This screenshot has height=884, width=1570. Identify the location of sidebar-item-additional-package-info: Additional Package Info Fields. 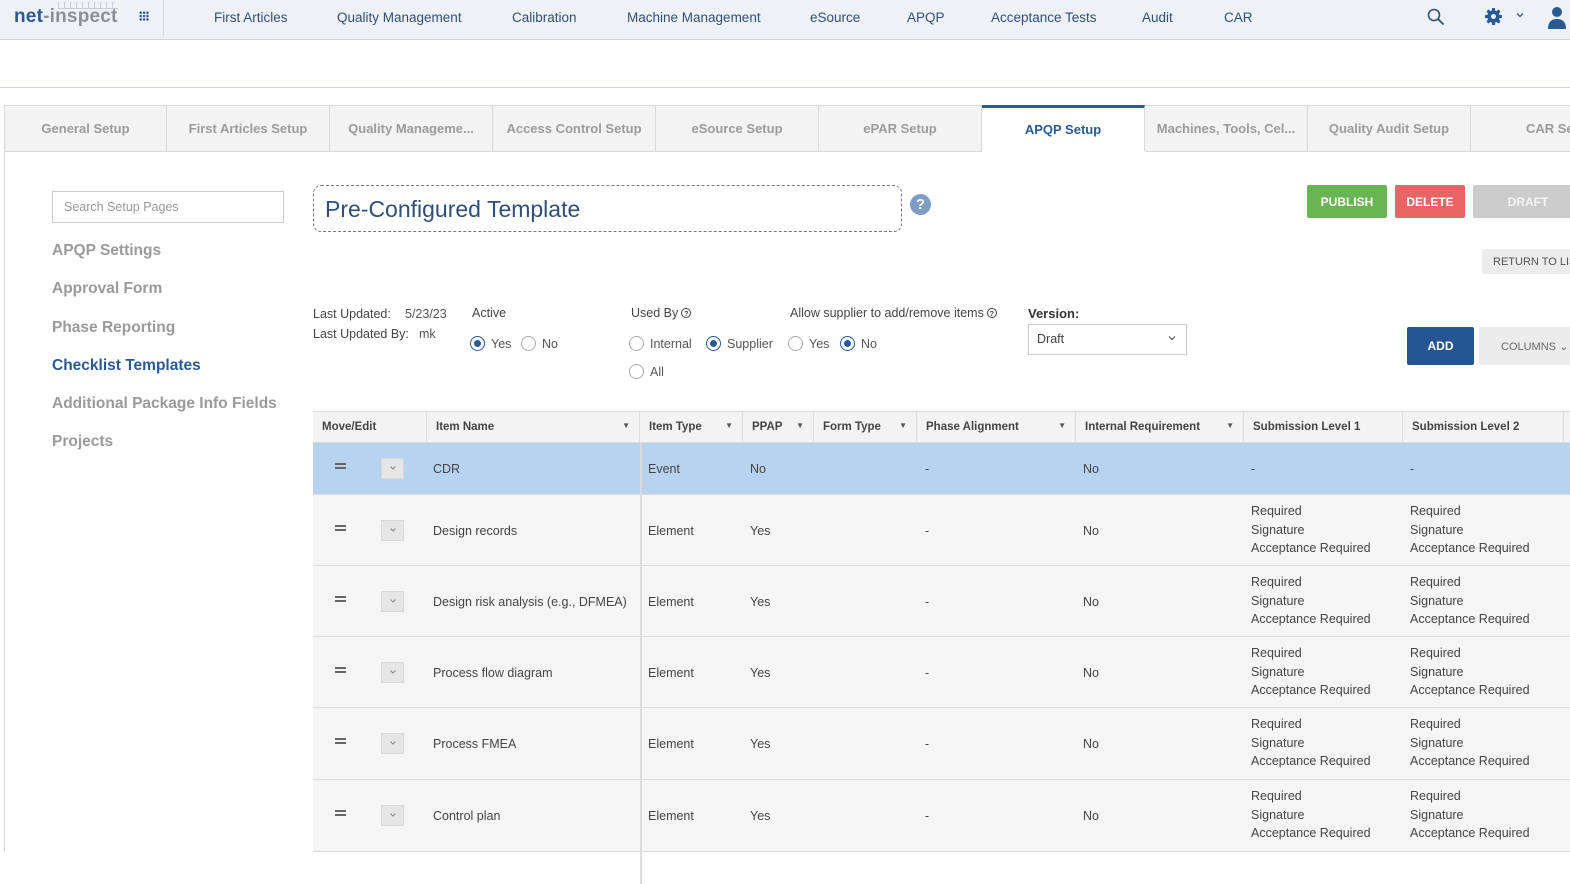
(164, 404).